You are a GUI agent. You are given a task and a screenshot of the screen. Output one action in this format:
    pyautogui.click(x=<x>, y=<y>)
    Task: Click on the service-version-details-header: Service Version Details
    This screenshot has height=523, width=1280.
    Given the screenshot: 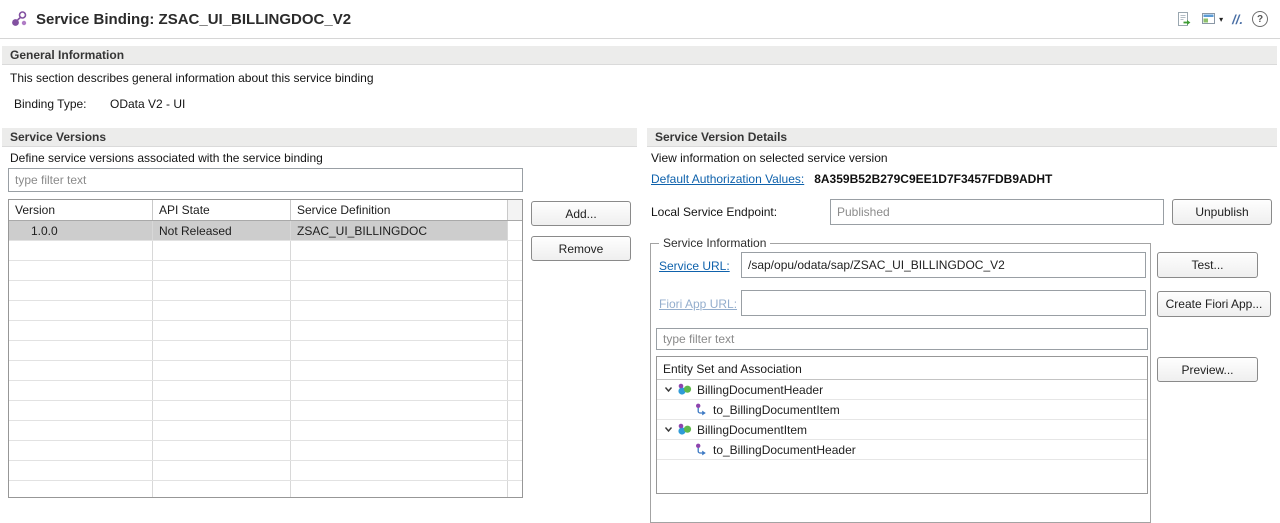 What is the action you would take?
    pyautogui.click(x=962, y=137)
    